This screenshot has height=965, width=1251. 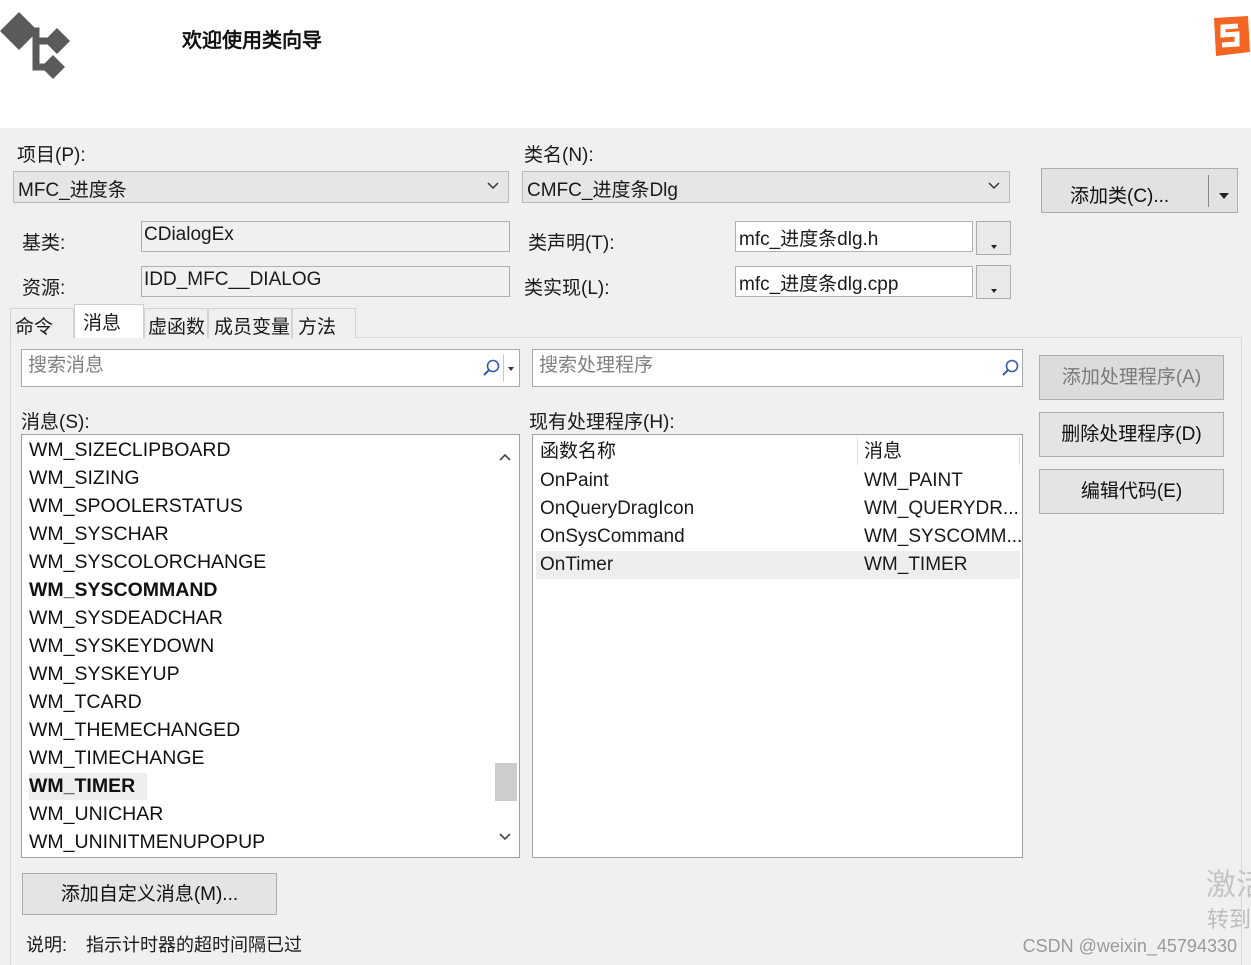 What do you see at coordinates (250, 323) in the screenshot?
I see `tab-member-variables: 成员变量` at bounding box center [250, 323].